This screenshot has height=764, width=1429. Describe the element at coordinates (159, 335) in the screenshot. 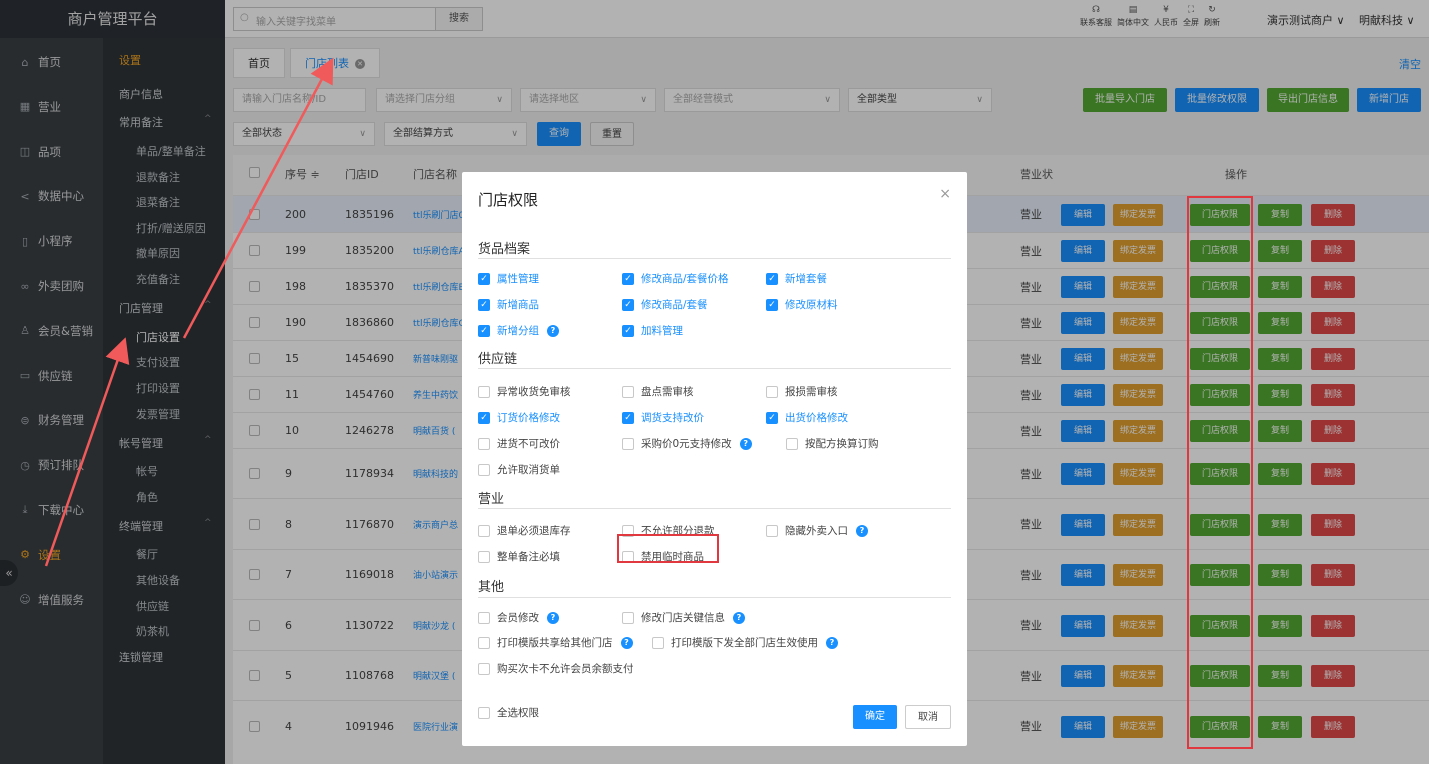

I see `current-menu-marker` at that location.